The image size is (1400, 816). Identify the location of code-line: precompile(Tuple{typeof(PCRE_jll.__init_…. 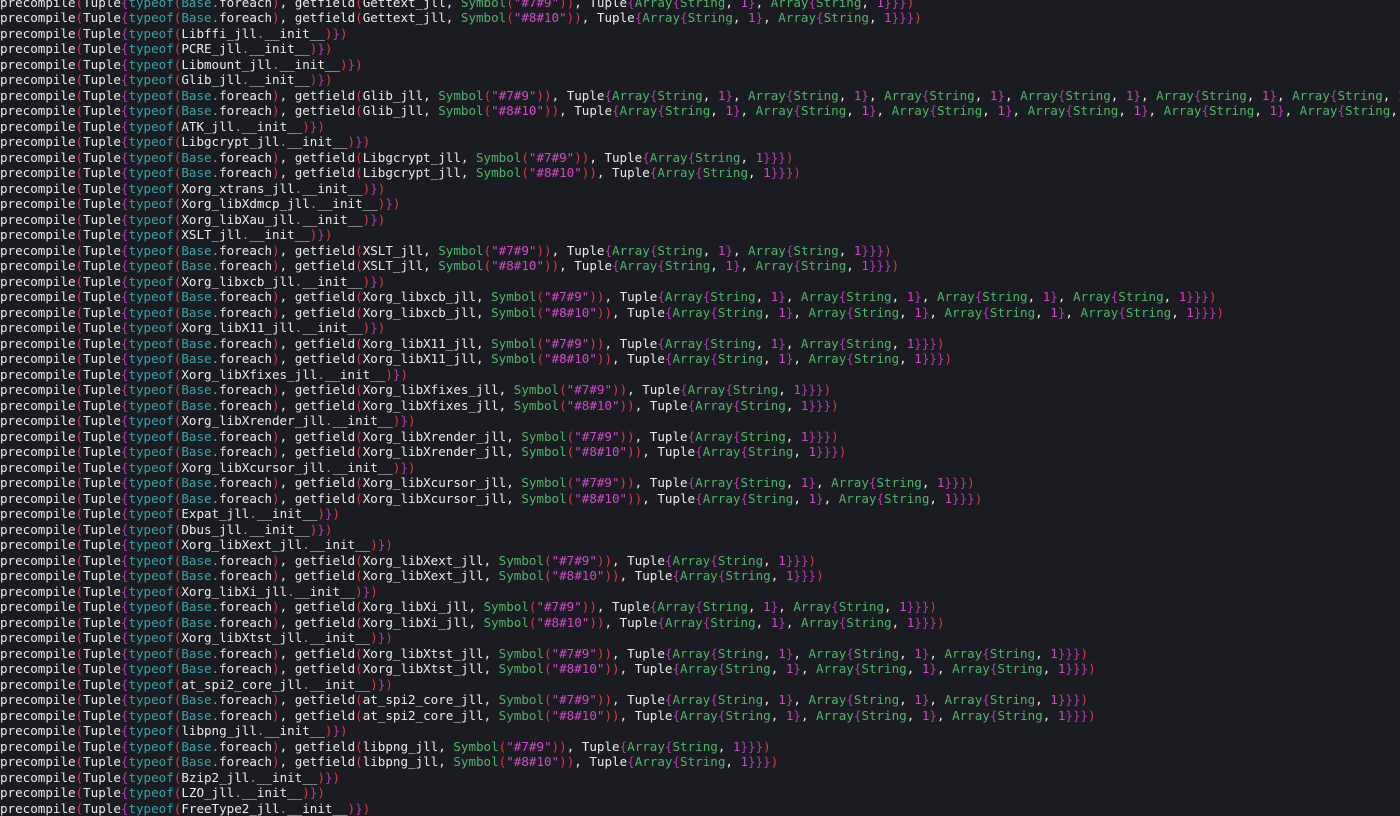
(700, 49).